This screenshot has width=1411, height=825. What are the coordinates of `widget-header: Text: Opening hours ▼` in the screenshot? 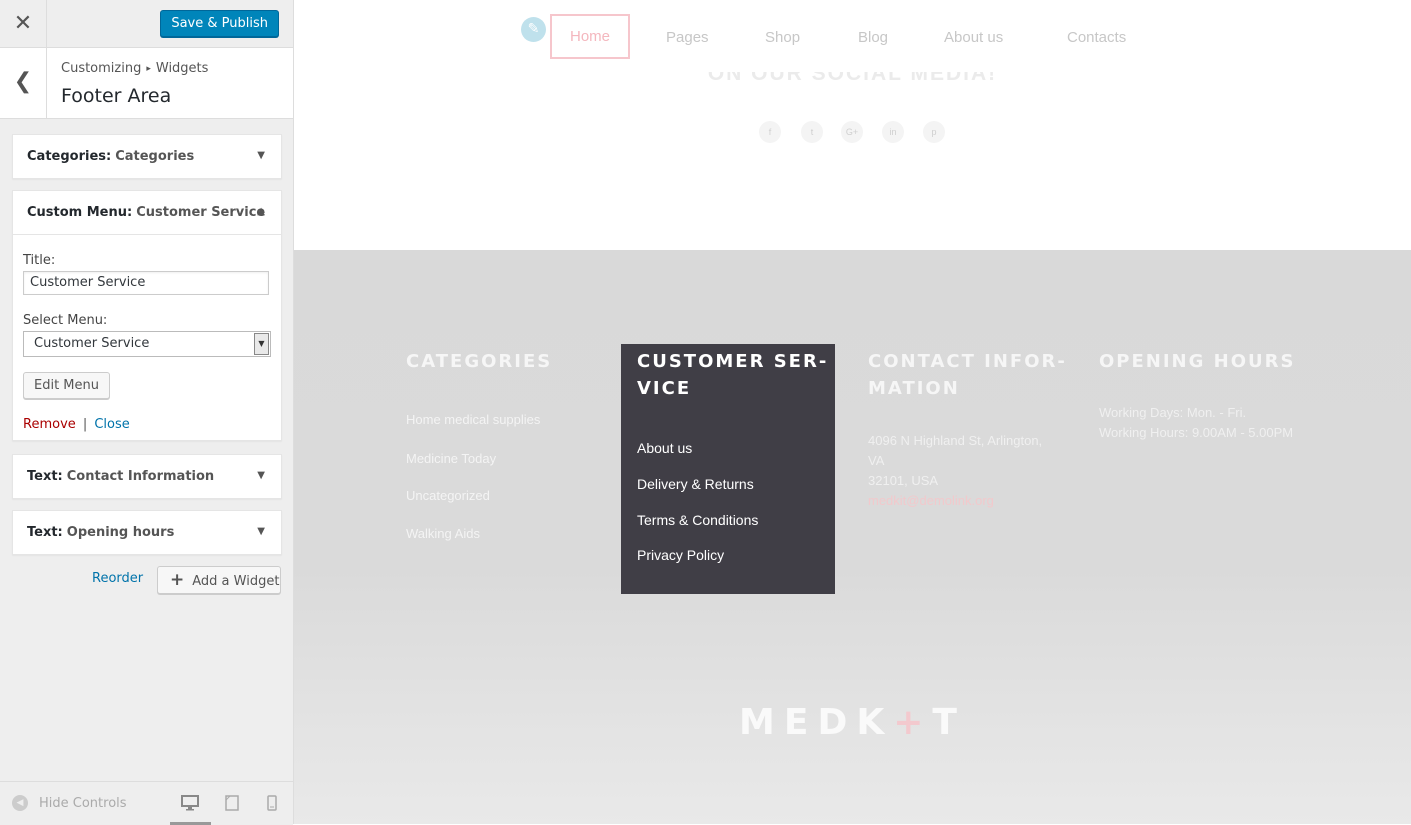 It's located at (147, 532).